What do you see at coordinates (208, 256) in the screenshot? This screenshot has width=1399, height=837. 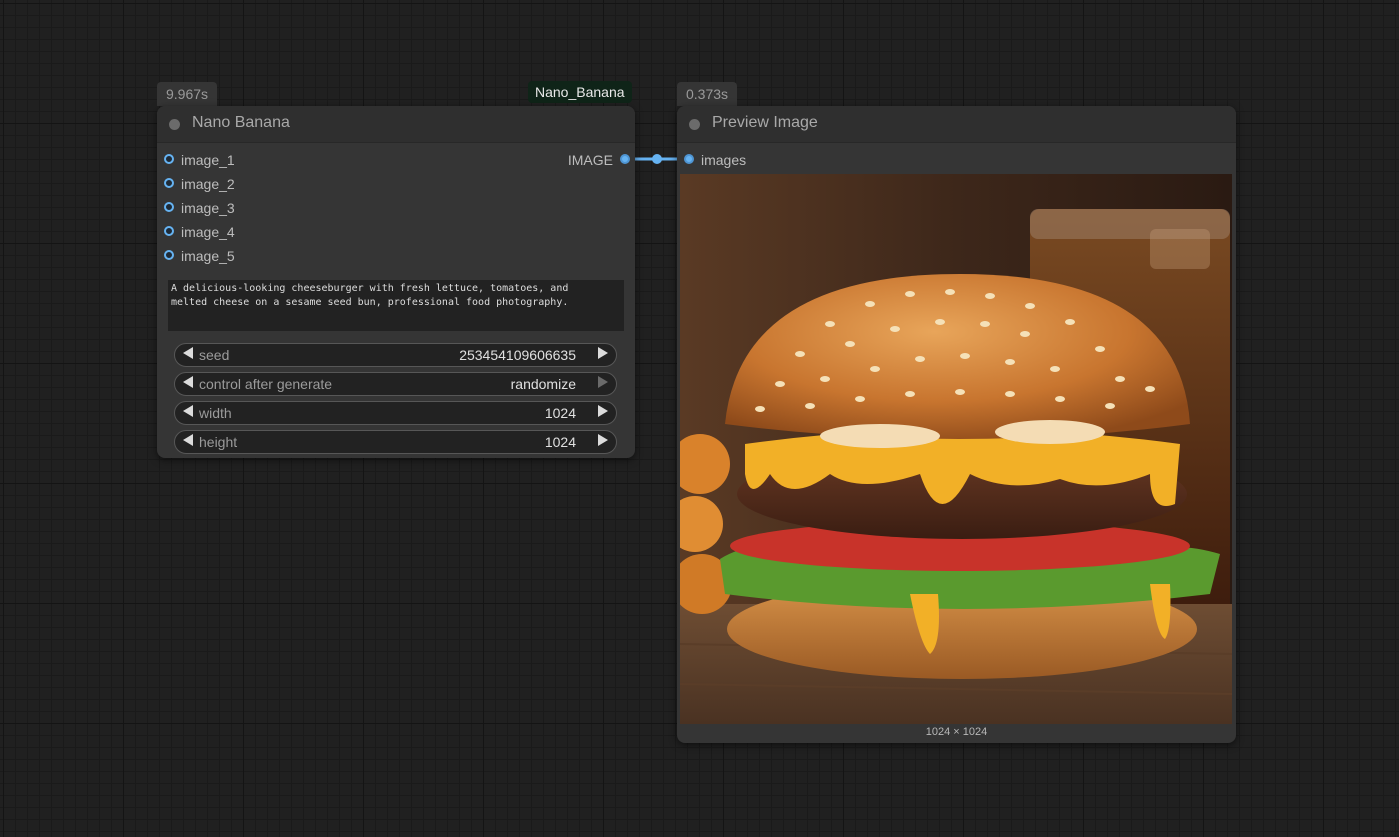 I see `input-slot-image-5: image_5` at bounding box center [208, 256].